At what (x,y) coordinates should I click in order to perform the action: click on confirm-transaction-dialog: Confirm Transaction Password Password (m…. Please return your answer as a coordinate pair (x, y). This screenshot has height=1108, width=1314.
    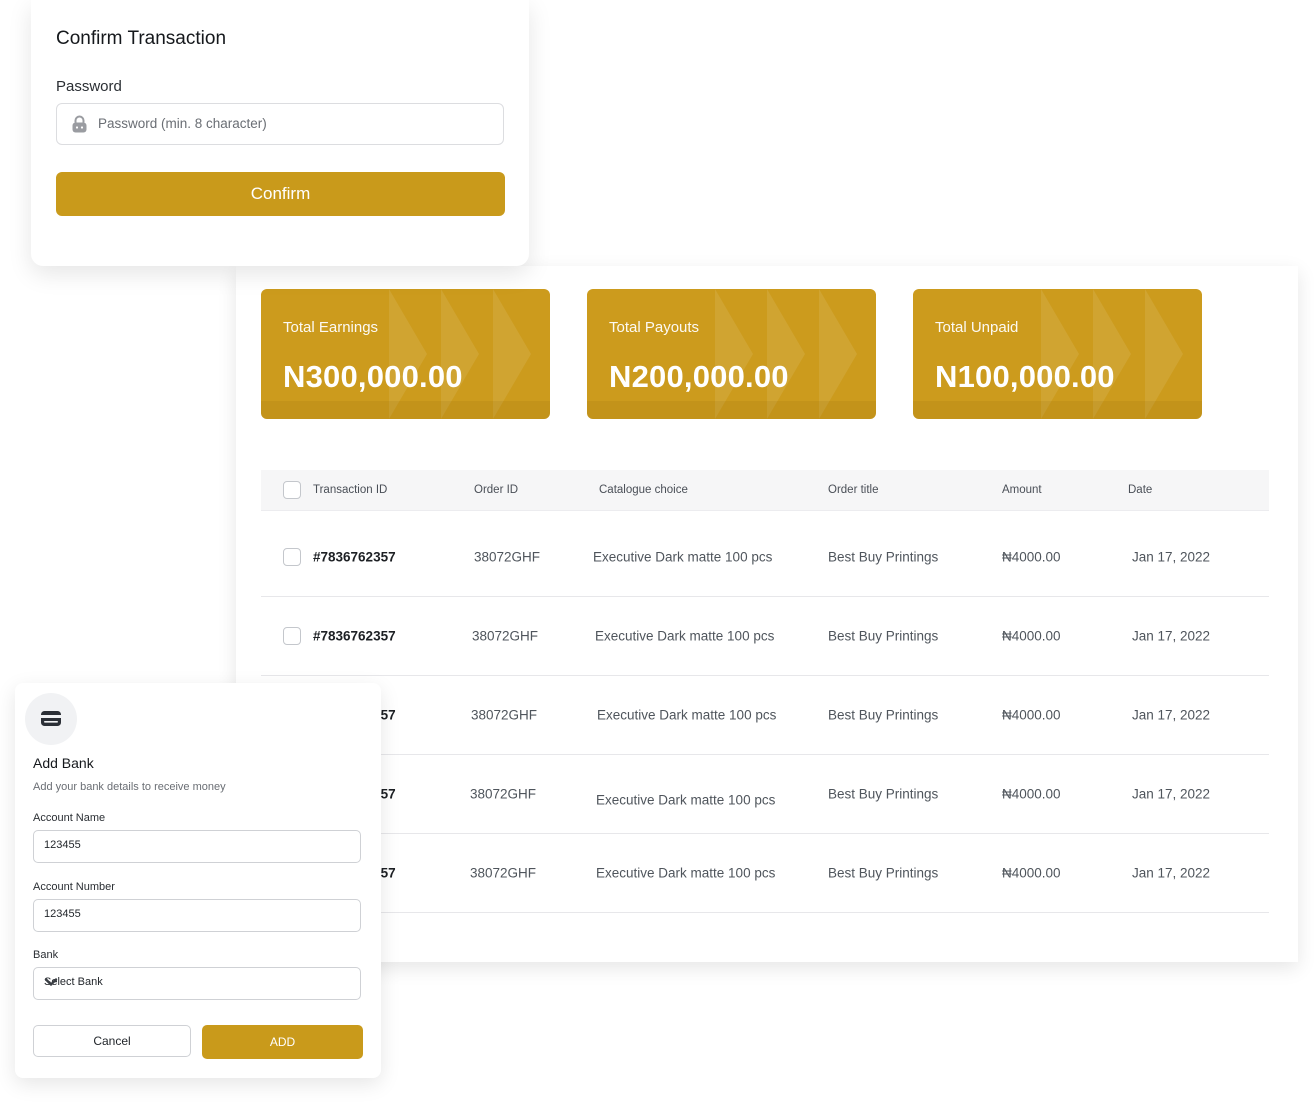
    Looking at the image, I should click on (280, 133).